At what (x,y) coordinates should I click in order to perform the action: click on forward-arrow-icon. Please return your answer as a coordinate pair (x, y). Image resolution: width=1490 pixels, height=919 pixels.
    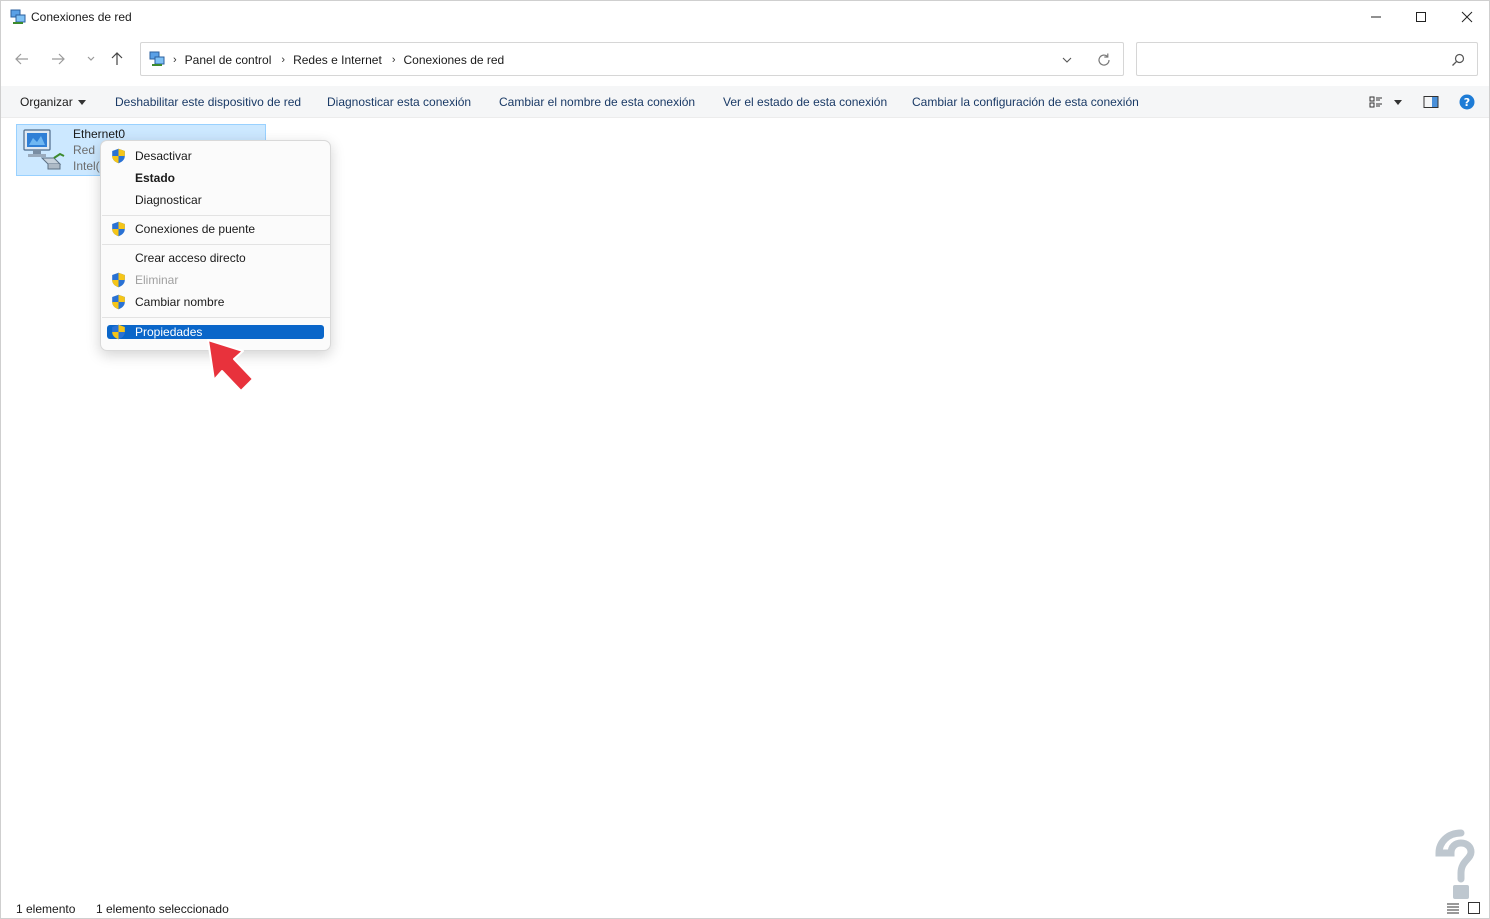
    Looking at the image, I should click on (58, 59).